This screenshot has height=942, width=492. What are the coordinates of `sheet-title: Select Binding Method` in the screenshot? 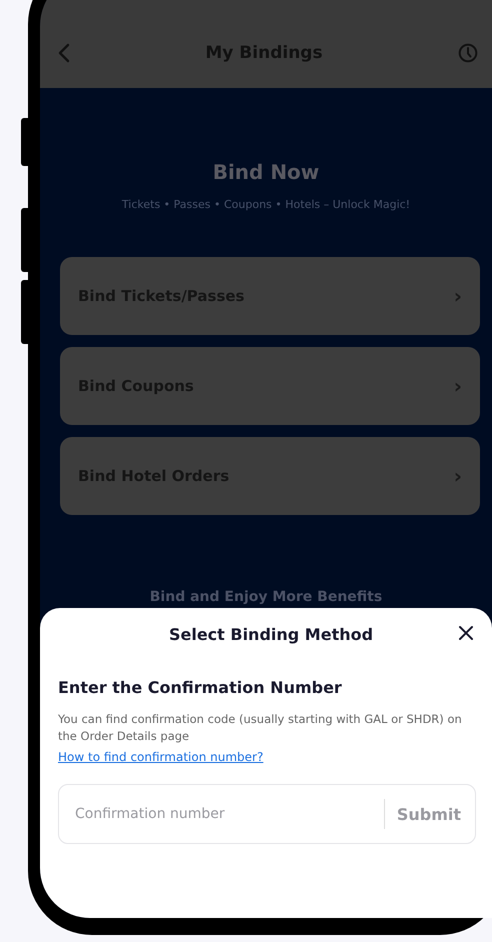 It's located at (271, 634).